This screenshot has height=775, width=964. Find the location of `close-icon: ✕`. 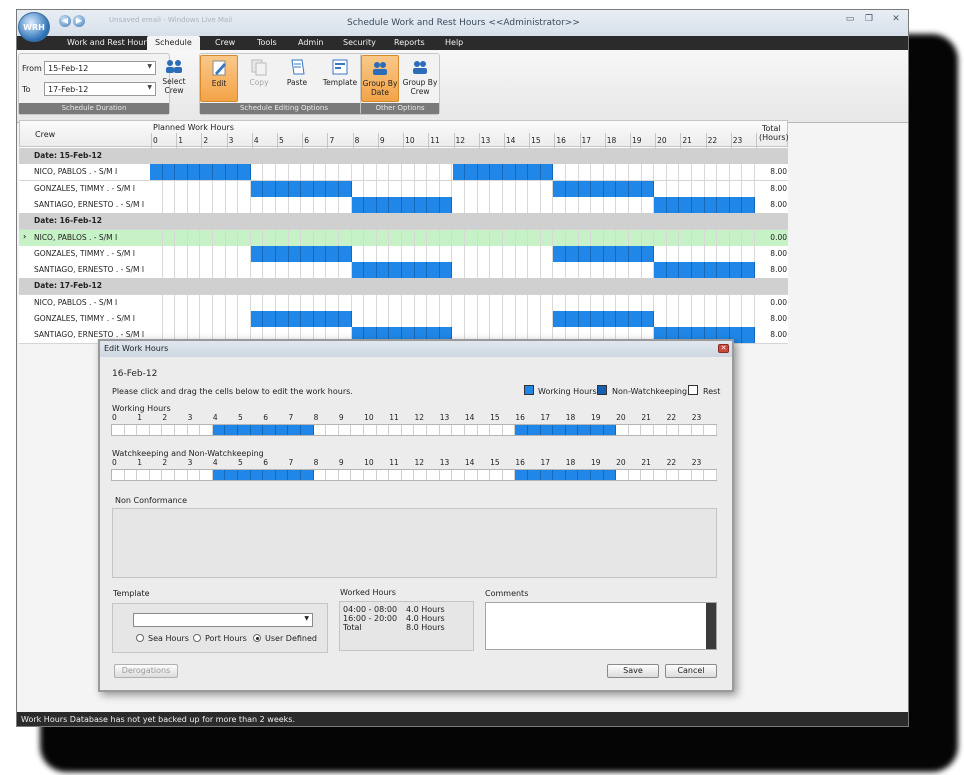

close-icon: ✕ is located at coordinates (723, 348).